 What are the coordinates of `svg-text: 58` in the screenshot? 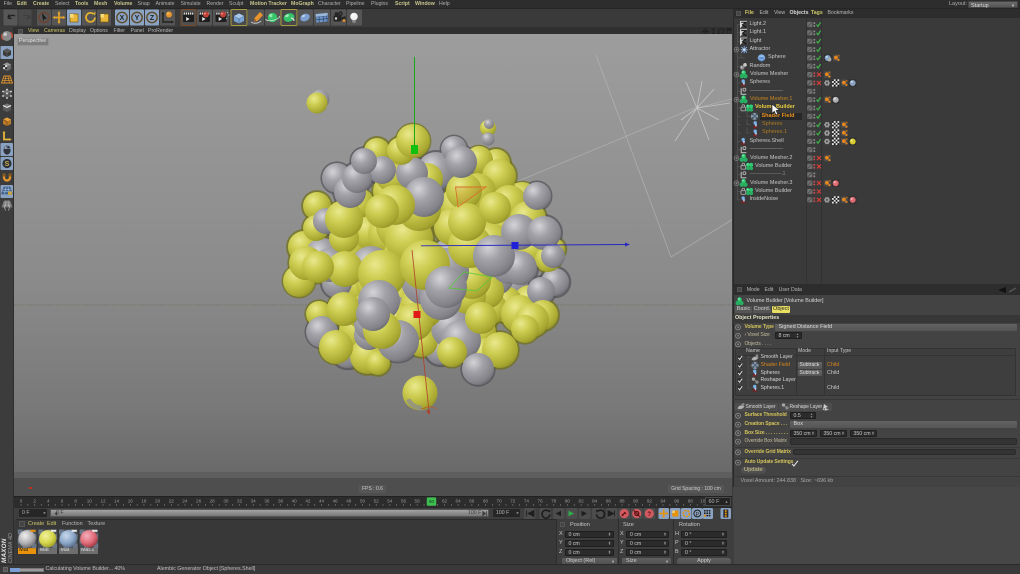 It's located at (418, 501).